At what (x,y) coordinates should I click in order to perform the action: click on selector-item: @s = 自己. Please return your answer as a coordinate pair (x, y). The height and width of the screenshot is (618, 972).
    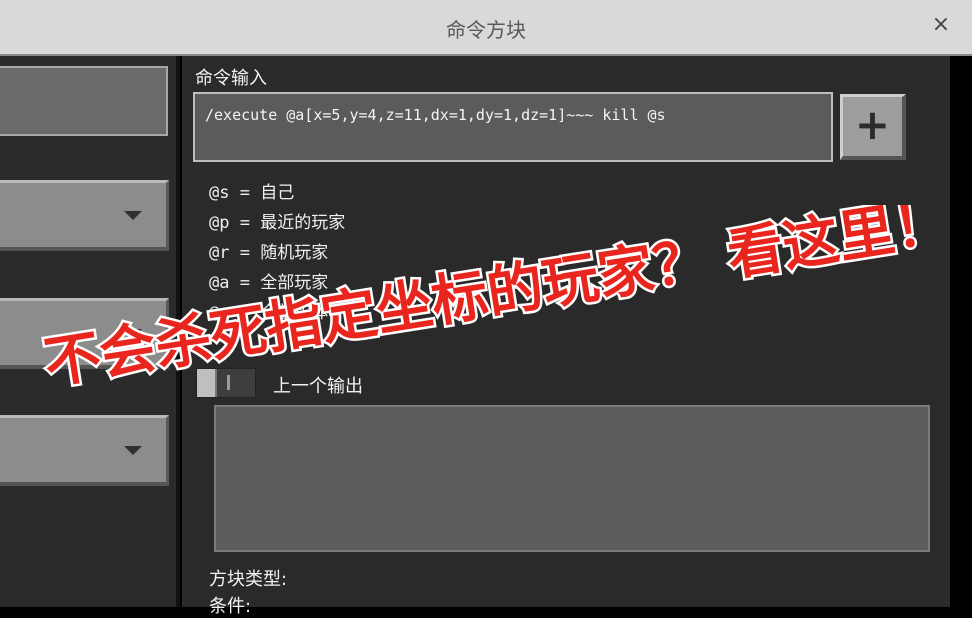
    Looking at the image, I should click on (252, 193).